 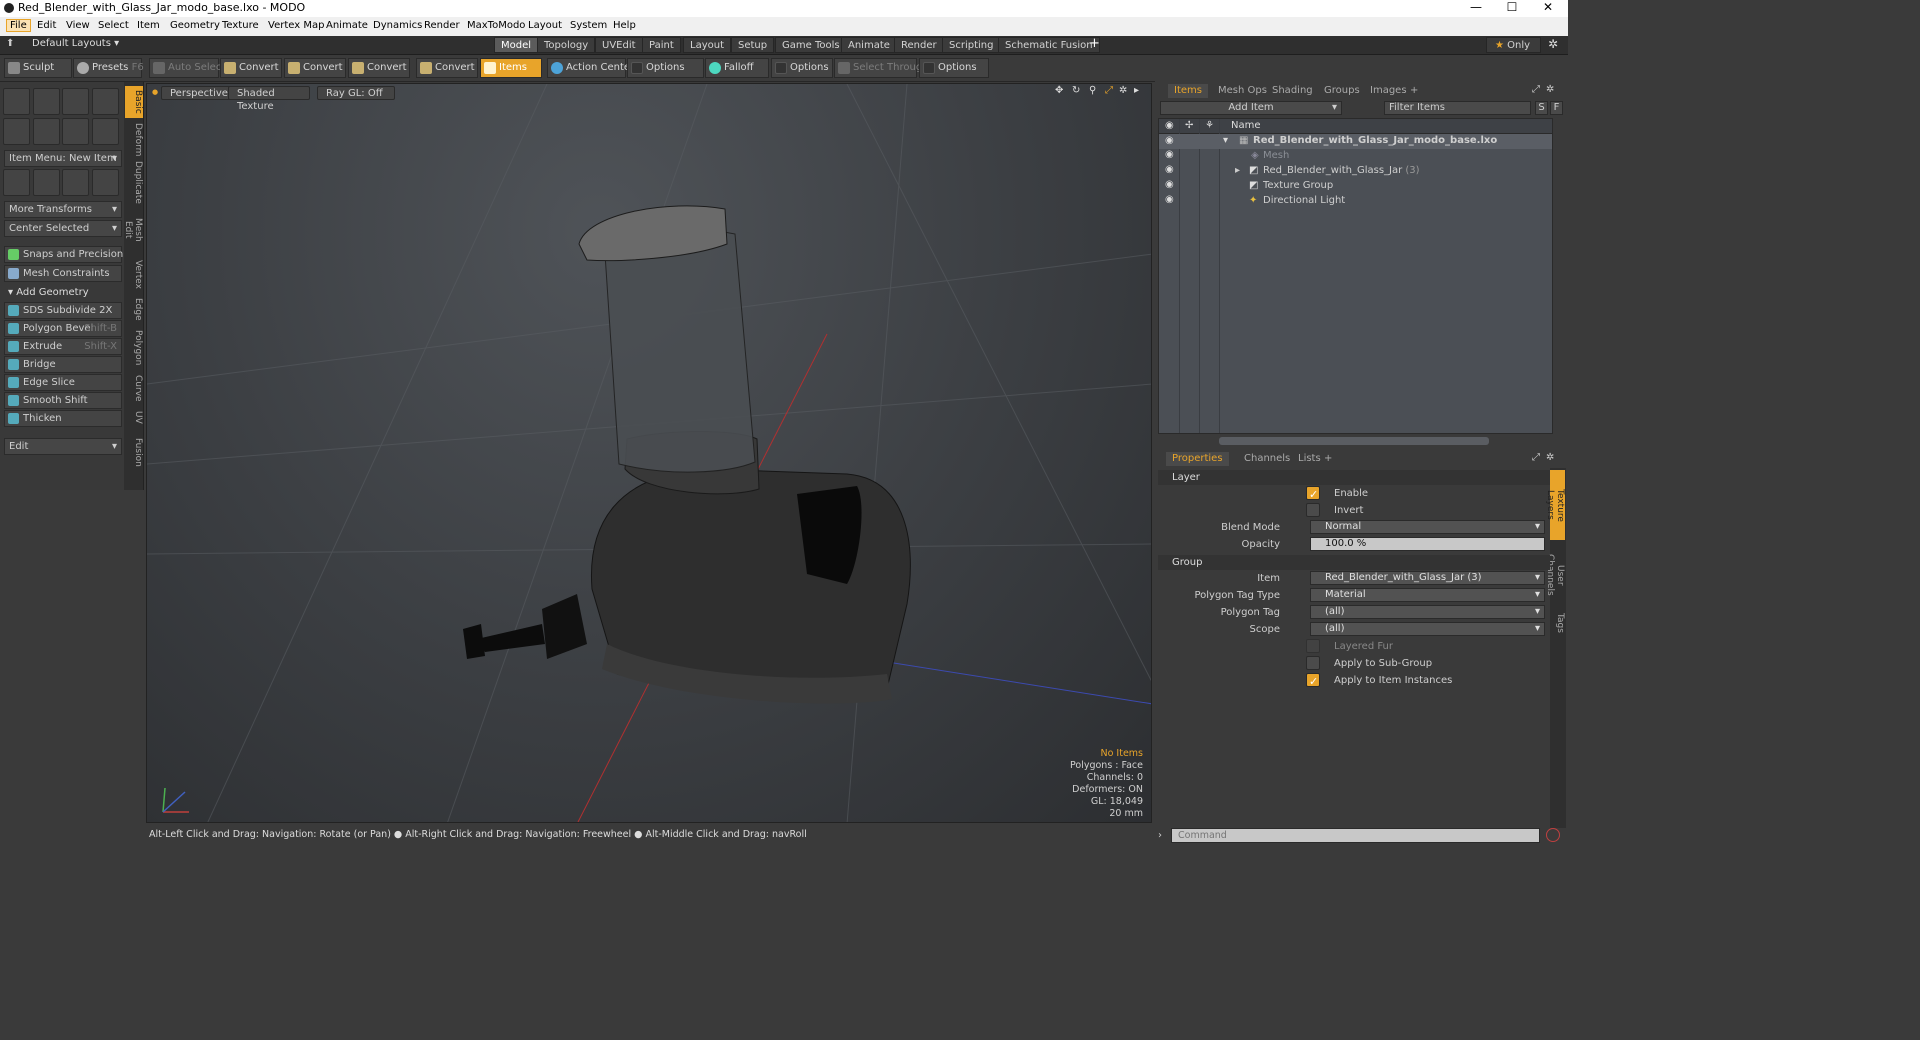 What do you see at coordinates (251, 68) in the screenshot?
I see `convert-vertices-button: Convert` at bounding box center [251, 68].